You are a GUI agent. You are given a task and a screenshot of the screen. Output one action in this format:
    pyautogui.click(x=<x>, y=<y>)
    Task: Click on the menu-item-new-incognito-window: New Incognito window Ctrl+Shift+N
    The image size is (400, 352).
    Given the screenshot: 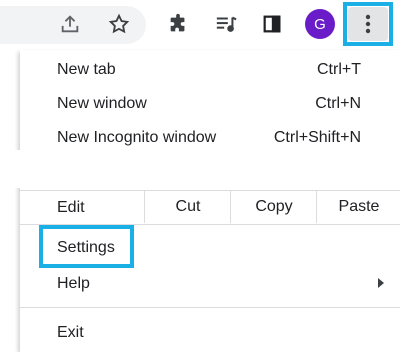 What is the action you would take?
    pyautogui.click(x=210, y=138)
    